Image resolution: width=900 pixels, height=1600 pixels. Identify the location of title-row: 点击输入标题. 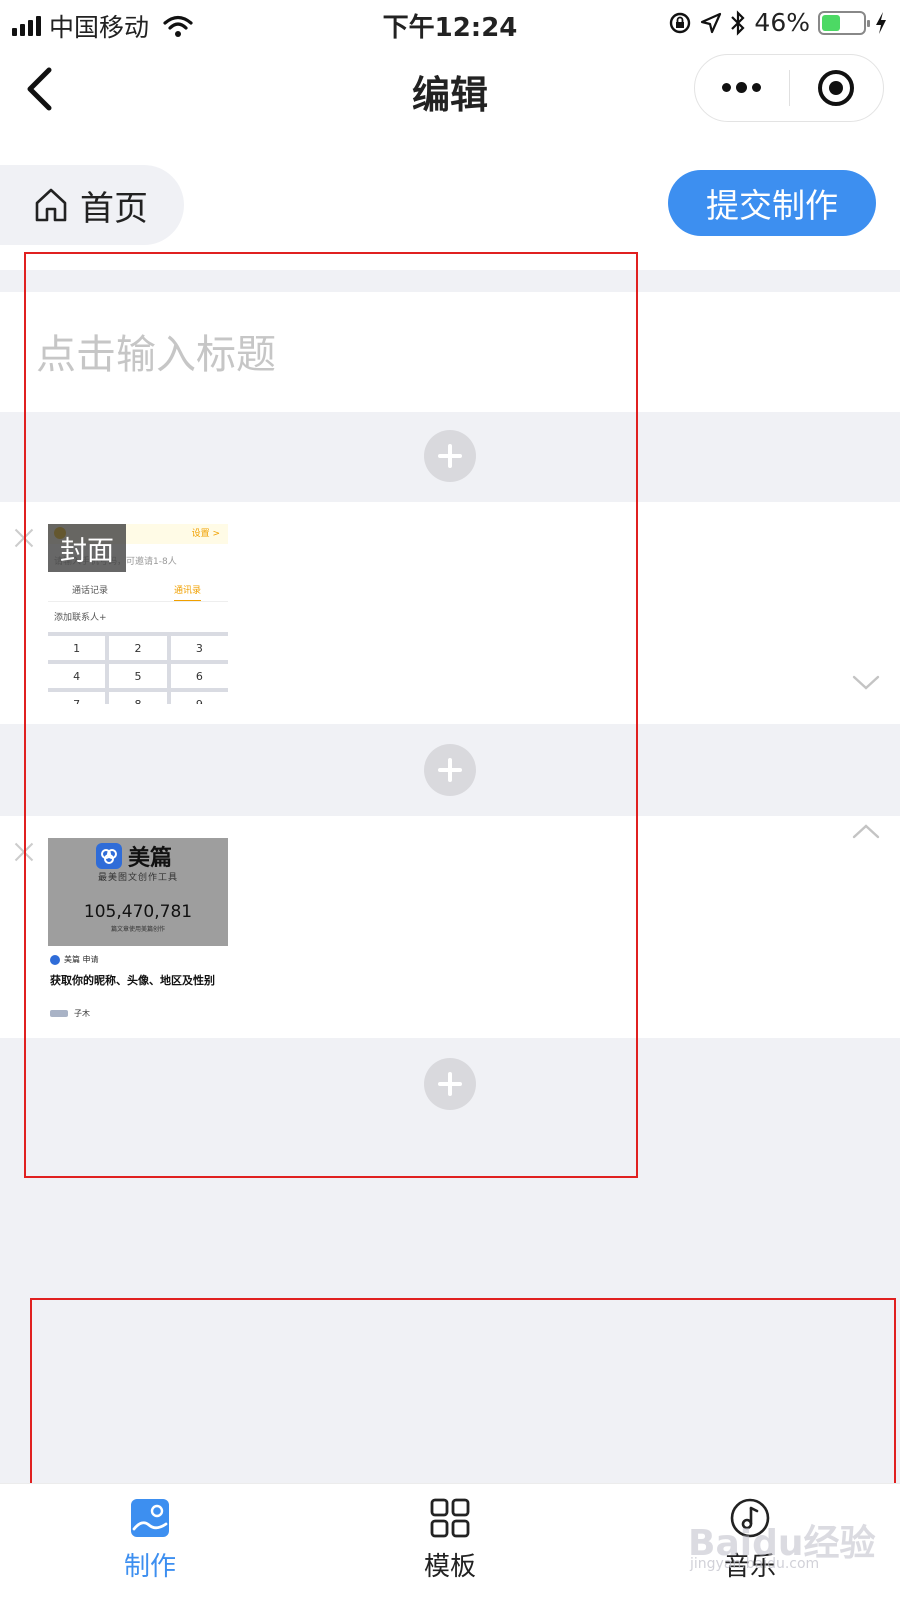
(450, 352).